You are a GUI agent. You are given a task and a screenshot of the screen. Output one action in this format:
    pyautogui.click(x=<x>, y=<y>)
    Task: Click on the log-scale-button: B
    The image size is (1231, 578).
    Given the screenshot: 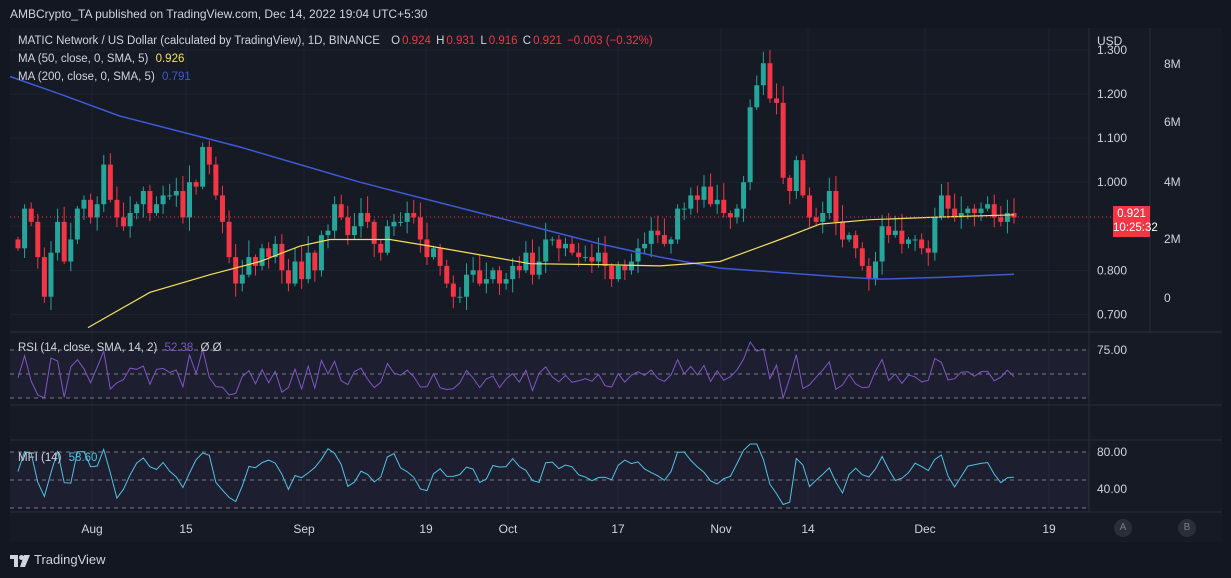 What is the action you would take?
    pyautogui.click(x=1187, y=528)
    